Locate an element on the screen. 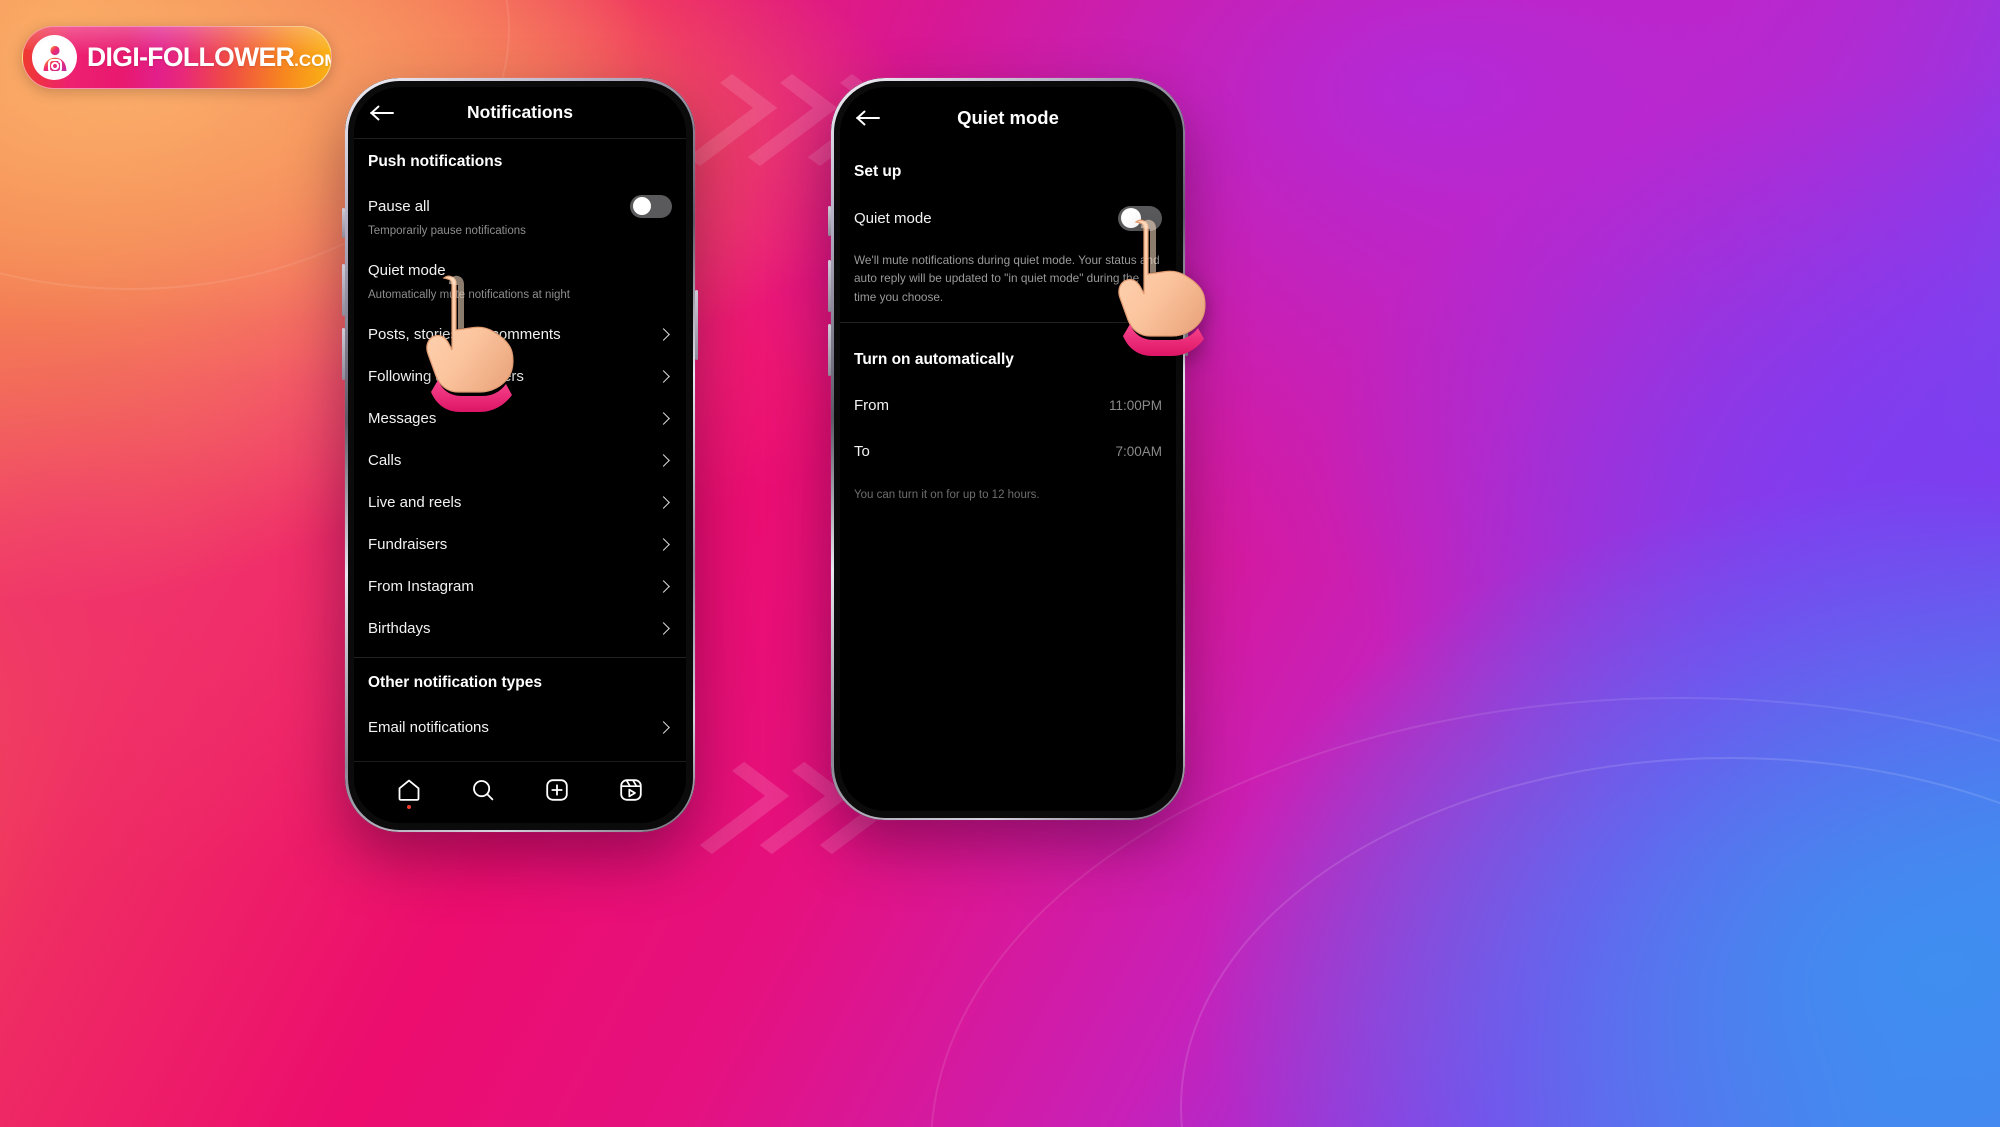 This screenshot has height=1127, width=2000. pause-all-toggle is located at coordinates (651, 206).